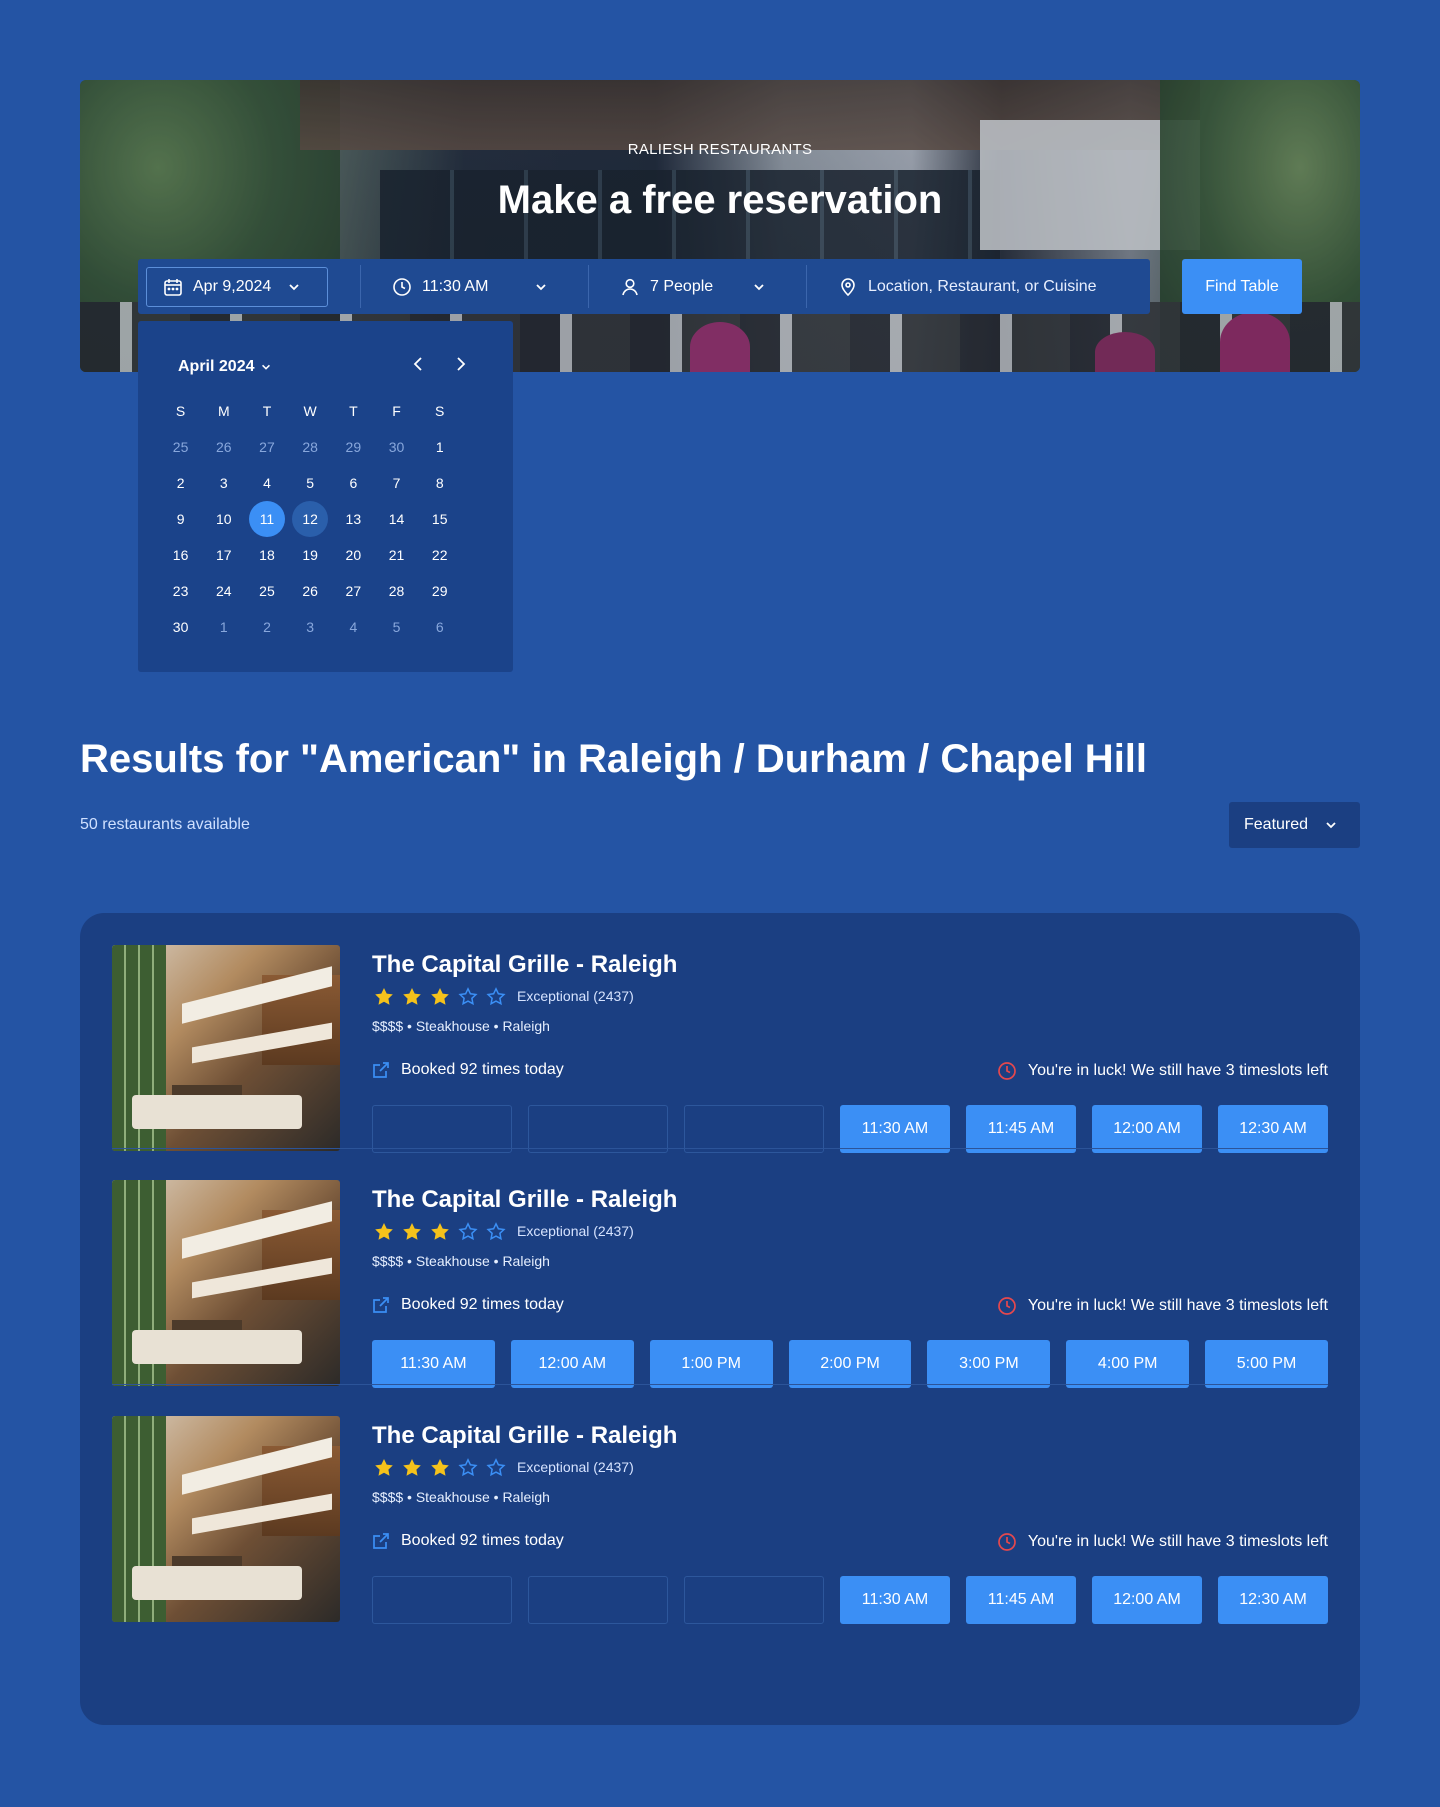 The width and height of the screenshot is (1440, 1807). Describe the element at coordinates (440, 411) in the screenshot. I see `weekday-label: S` at that location.